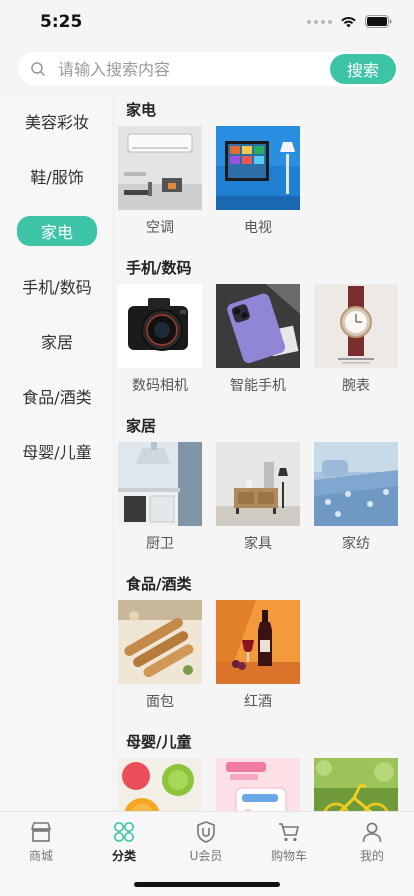 This screenshot has height=896, width=414. Describe the element at coordinates (160, 386) in the screenshot. I see `product-label: 数码相机` at that location.